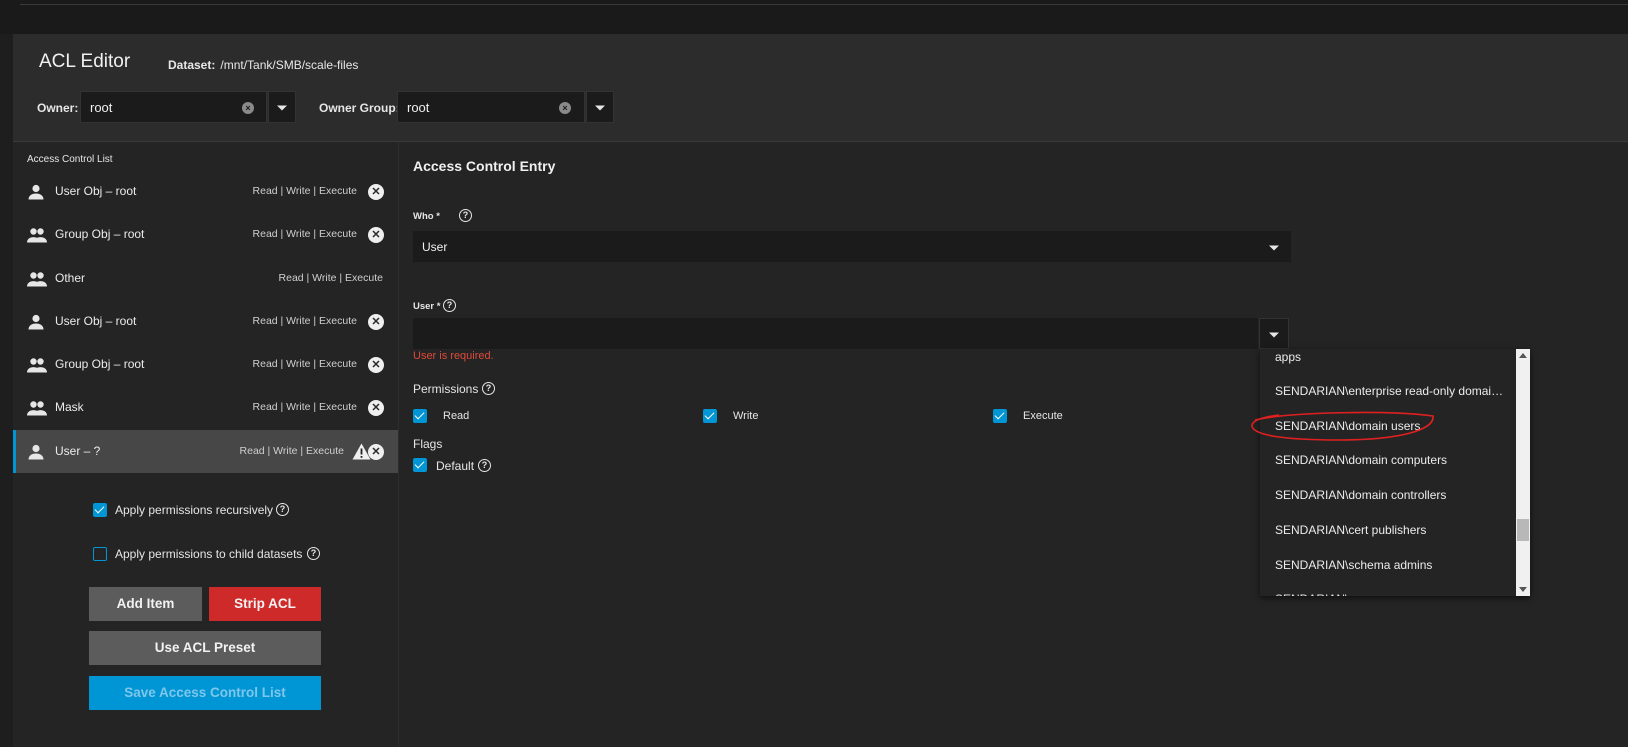 The image size is (1628, 747). I want to click on add-item-button: Add Item, so click(145, 604).